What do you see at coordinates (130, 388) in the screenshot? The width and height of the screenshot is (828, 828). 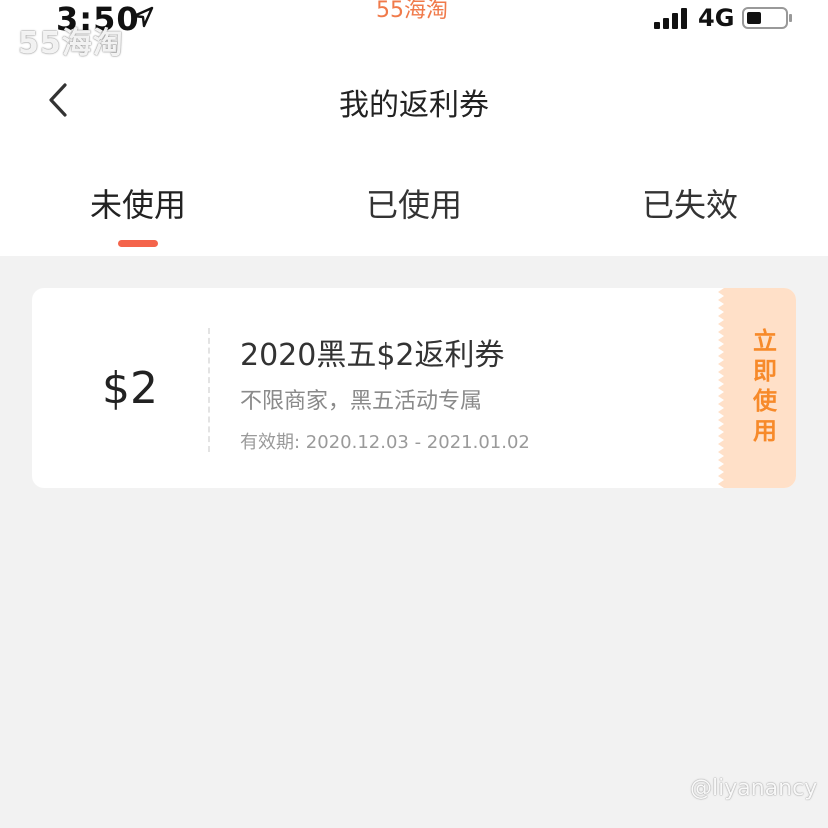 I see `coupon-amount: $2` at bounding box center [130, 388].